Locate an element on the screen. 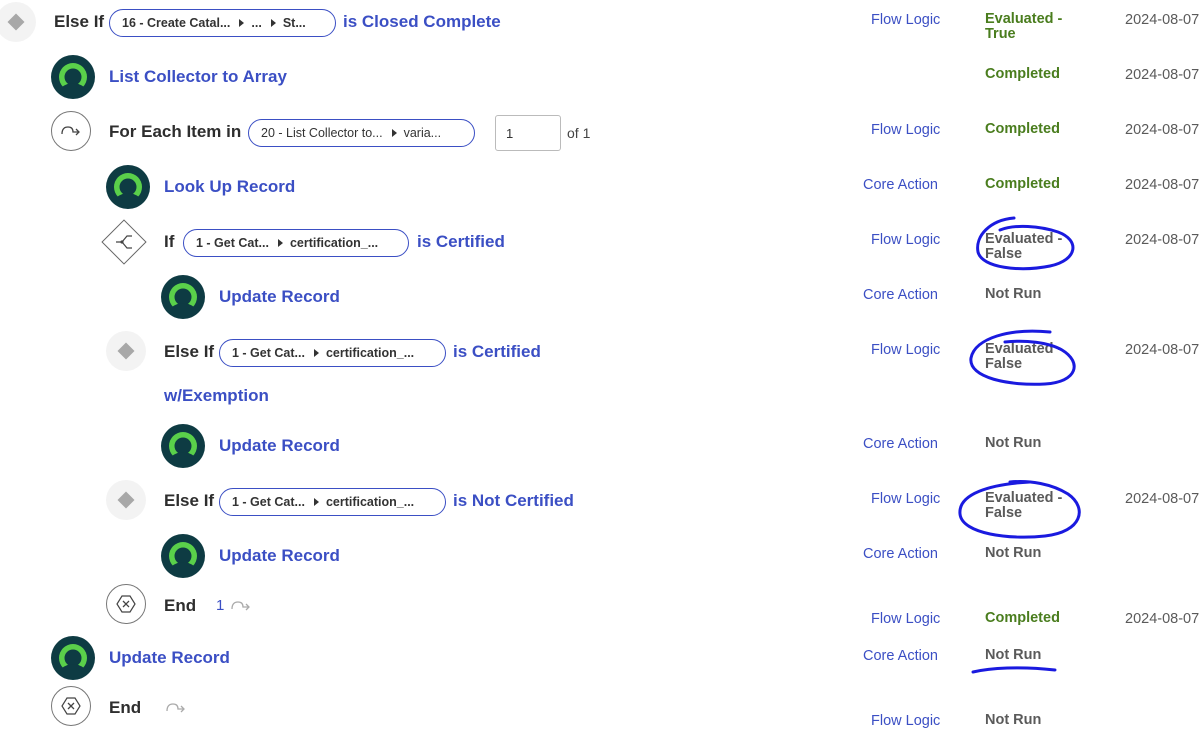  branch-icon is located at coordinates (124, 244).